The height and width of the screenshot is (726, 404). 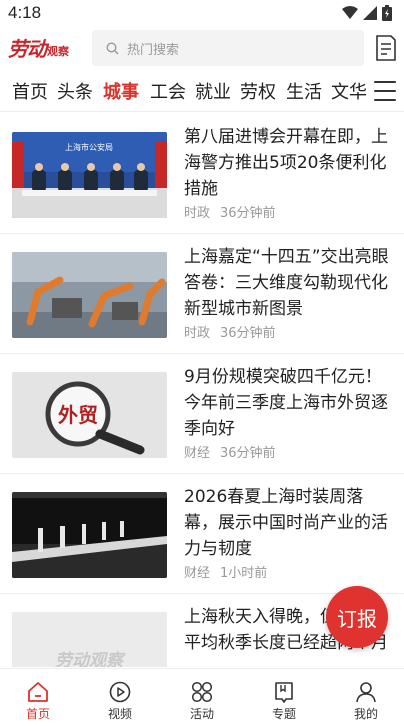 I want to click on search-placeholder: 热门搜索, so click(x=153, y=50).